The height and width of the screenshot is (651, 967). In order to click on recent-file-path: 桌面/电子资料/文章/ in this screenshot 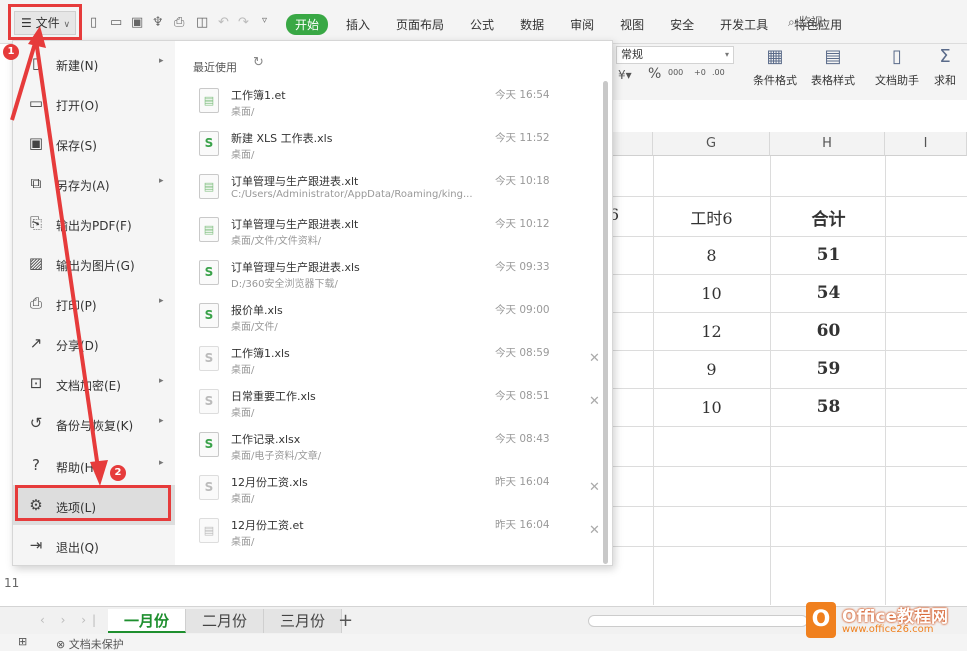, I will do `click(276, 456)`.